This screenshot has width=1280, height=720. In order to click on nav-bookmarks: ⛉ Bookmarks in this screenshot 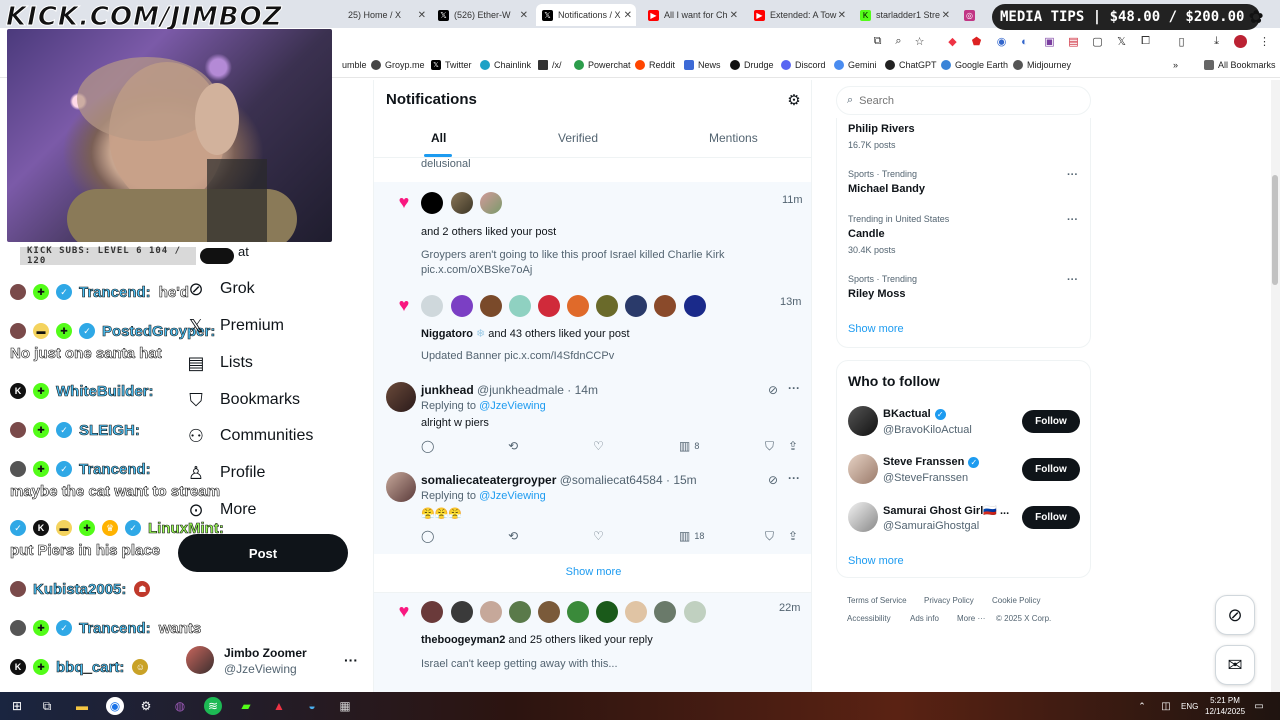, I will do `click(243, 400)`.